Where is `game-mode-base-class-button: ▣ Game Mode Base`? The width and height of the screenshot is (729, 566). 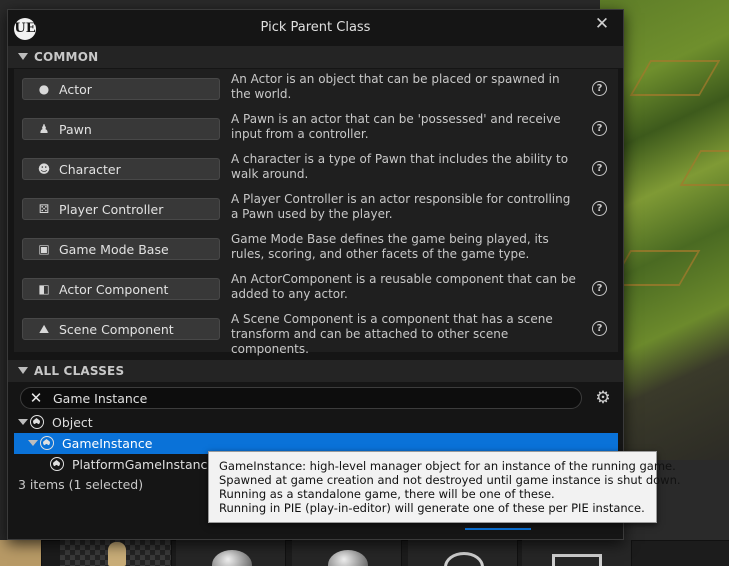 game-mode-base-class-button: ▣ Game Mode Base is located at coordinates (121, 249).